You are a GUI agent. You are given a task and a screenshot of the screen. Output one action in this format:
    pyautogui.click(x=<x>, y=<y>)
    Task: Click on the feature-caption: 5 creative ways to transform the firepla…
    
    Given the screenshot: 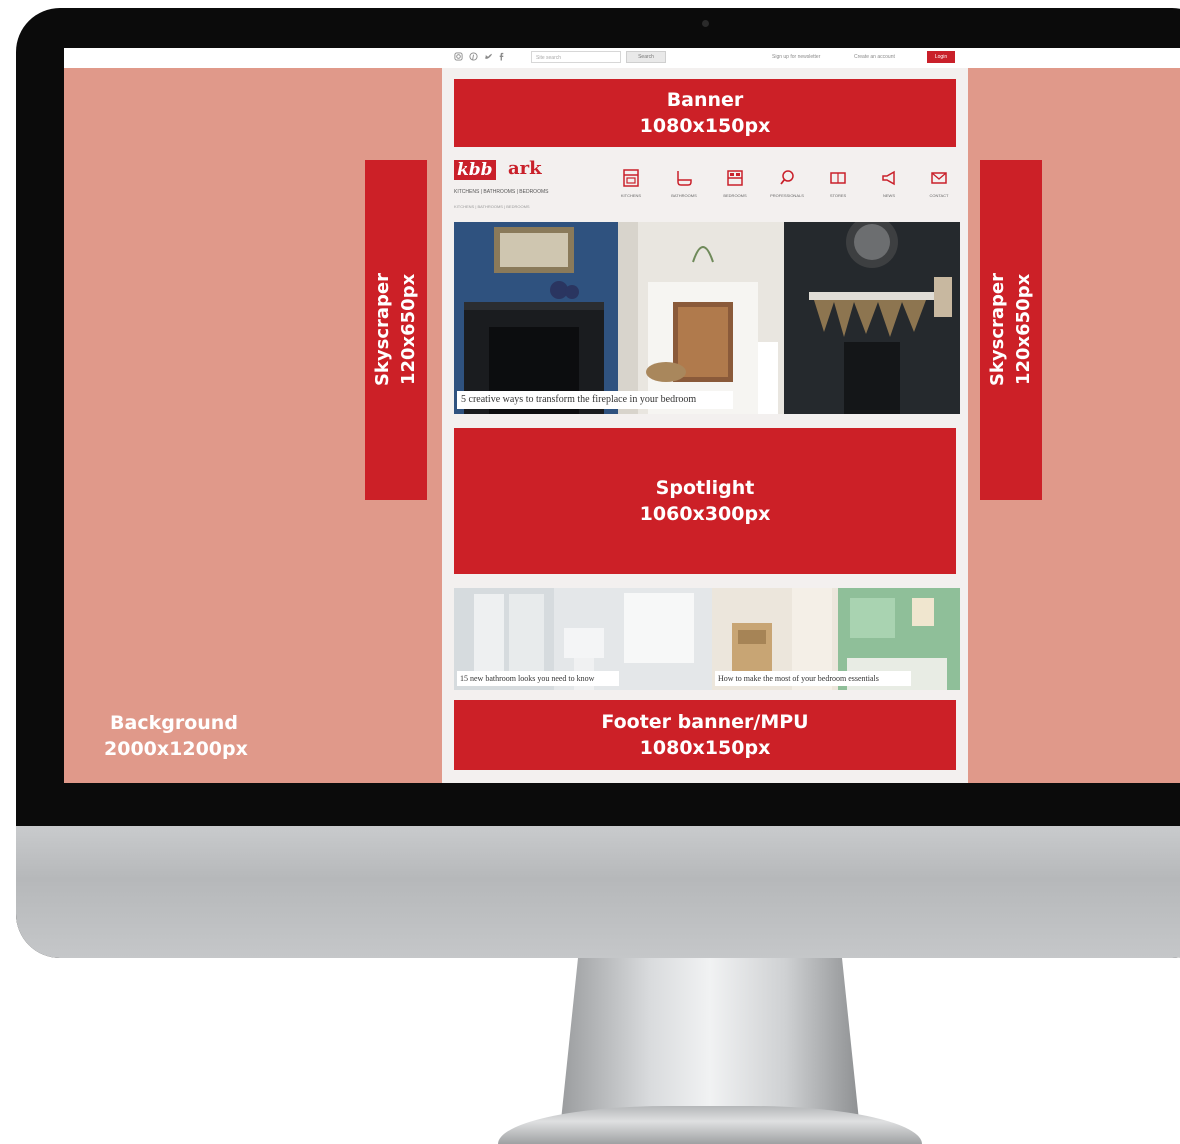 What is the action you would take?
    pyautogui.click(x=595, y=400)
    